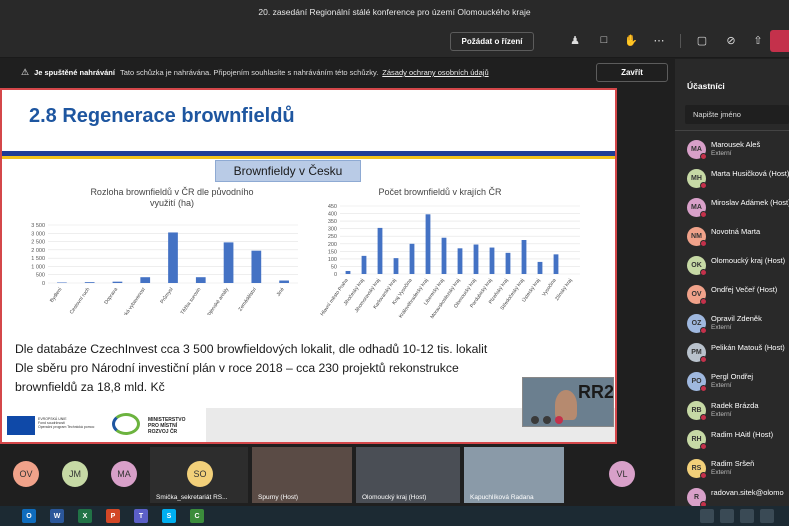 The height and width of the screenshot is (526, 789). I want to click on eu-text-line: Operační program Technická pomoc, so click(66, 427).